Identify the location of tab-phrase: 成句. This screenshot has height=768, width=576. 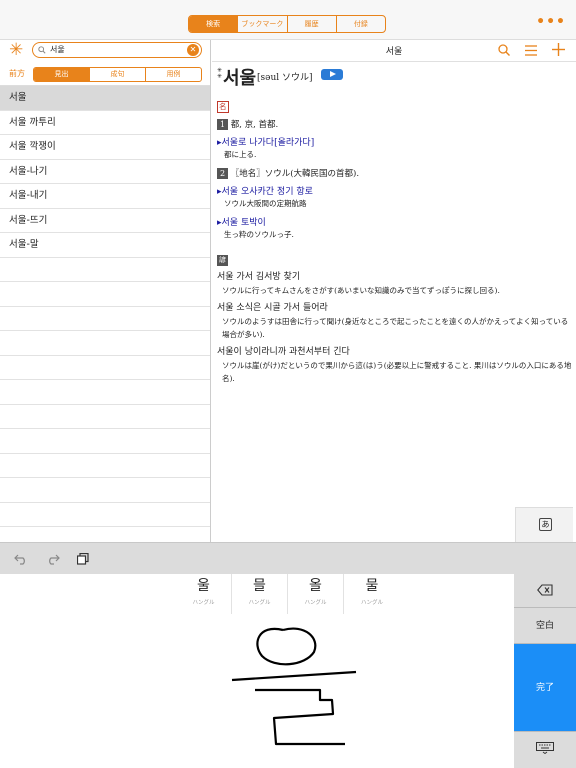
(118, 74).